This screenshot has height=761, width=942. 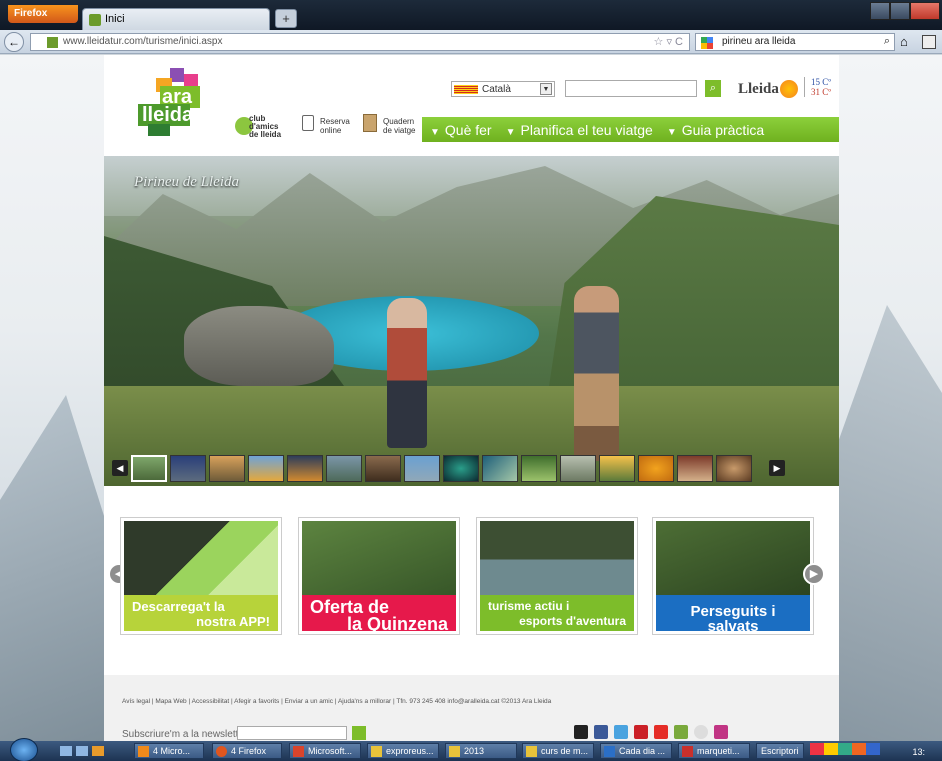 What do you see at coordinates (14, 42) in the screenshot?
I see `back-arrow-icon: ←` at bounding box center [14, 42].